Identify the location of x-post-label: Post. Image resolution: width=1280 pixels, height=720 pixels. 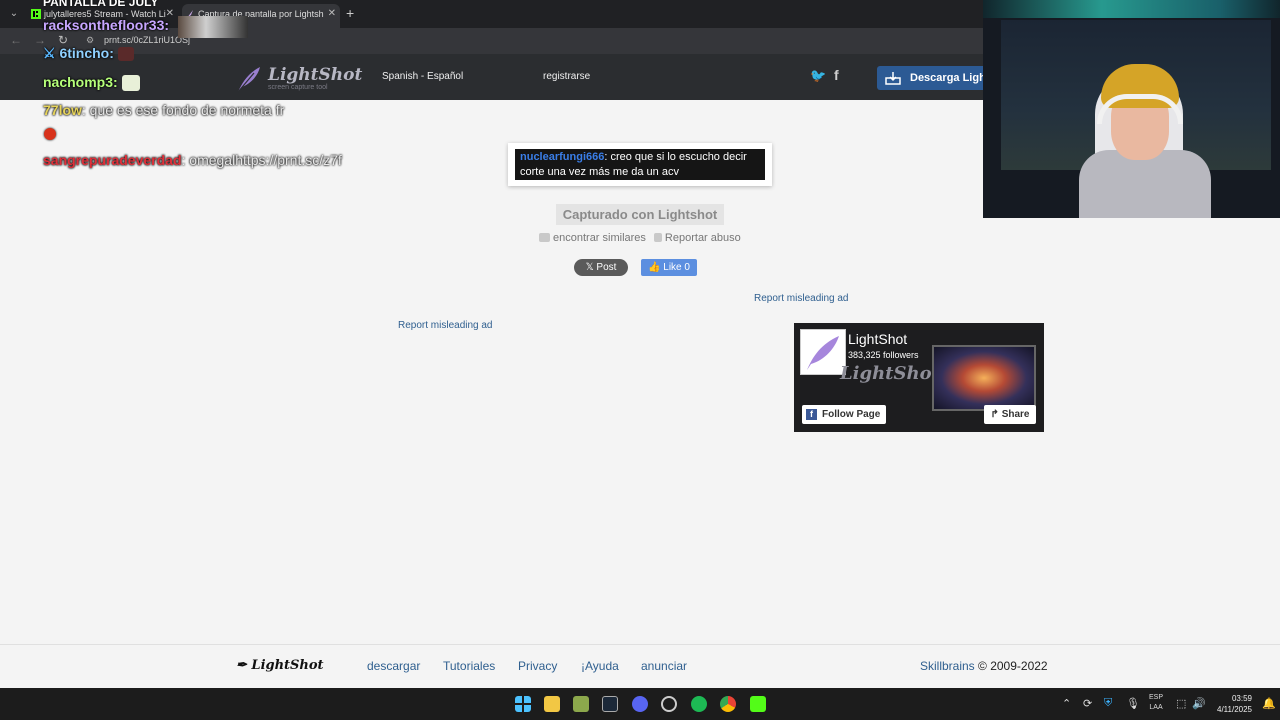
(606, 267).